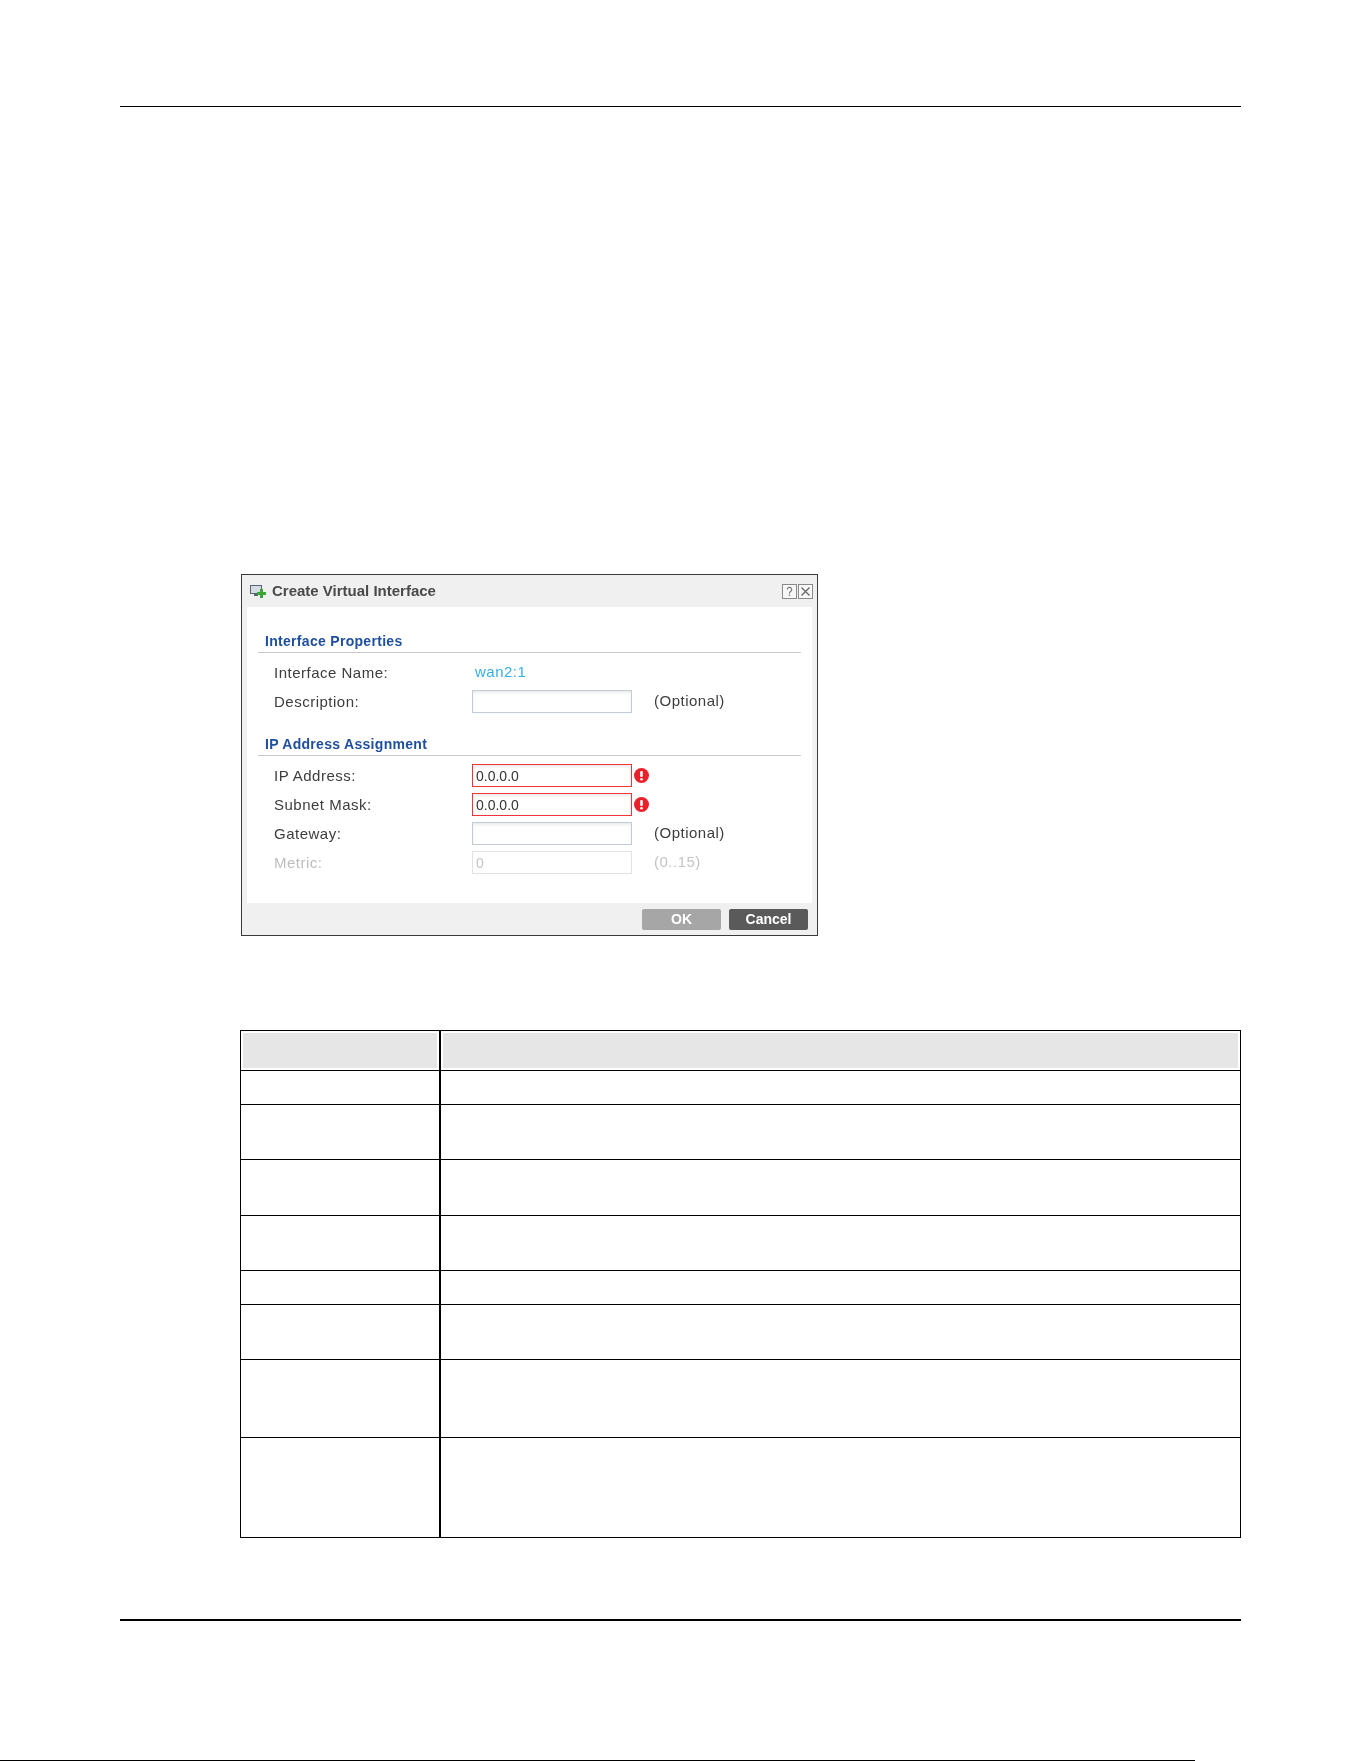 The height and width of the screenshot is (1761, 1361). I want to click on field-value: wan2:1, so click(500, 672).